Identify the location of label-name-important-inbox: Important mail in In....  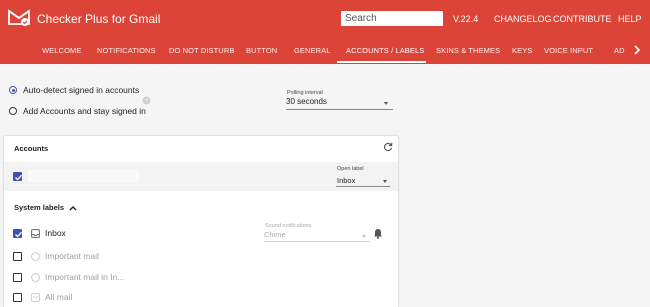
(85, 277).